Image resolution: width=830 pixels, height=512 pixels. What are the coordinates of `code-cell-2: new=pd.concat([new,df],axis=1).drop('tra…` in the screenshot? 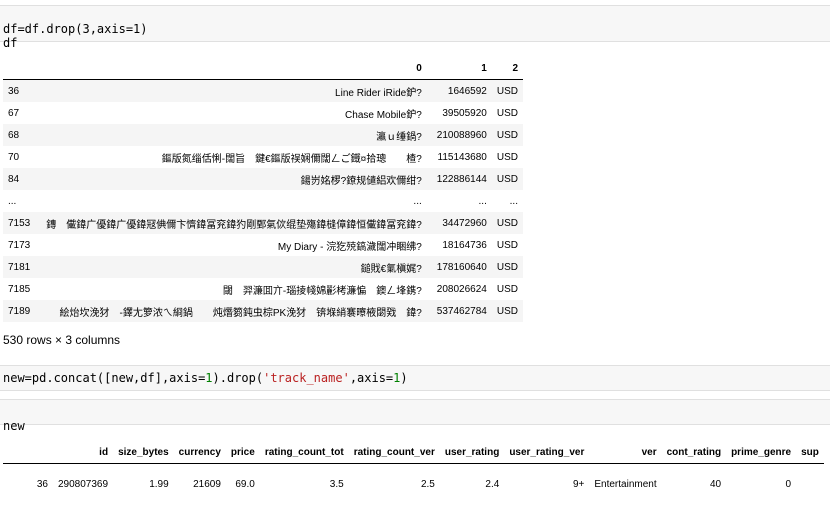 It's located at (415, 378).